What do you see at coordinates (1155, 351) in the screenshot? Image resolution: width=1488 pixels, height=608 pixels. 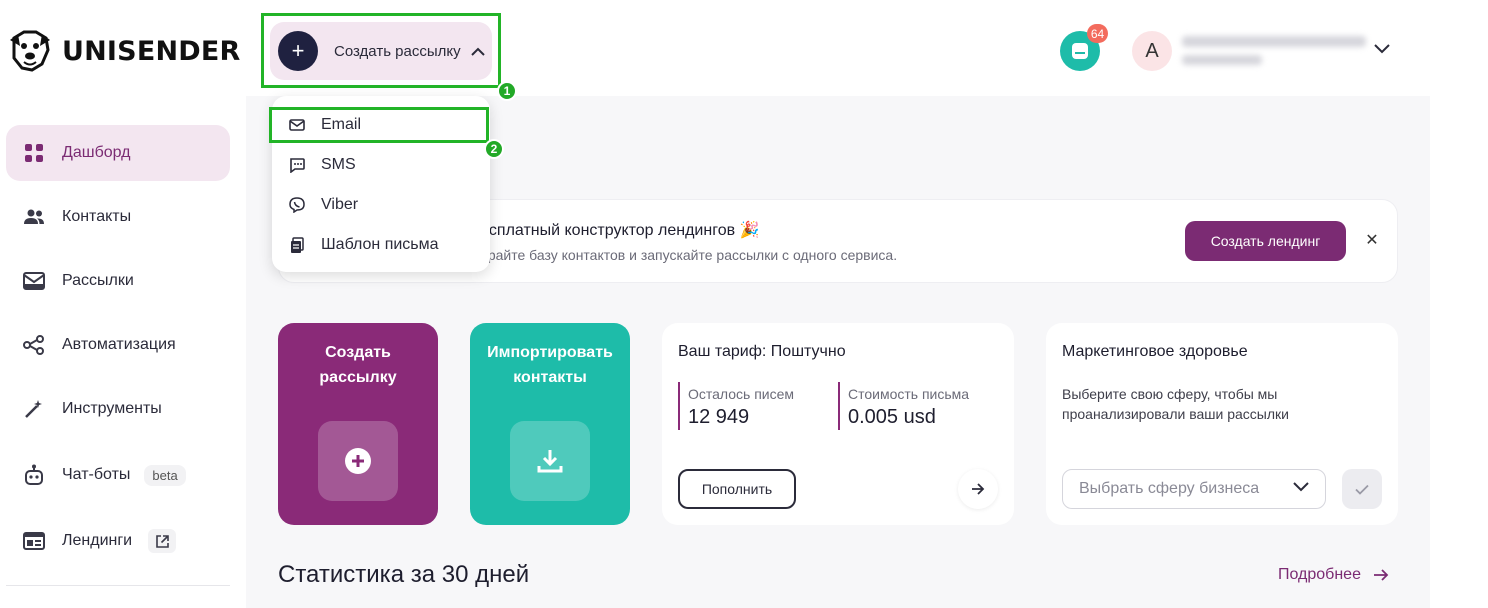 I see `health-title: Маркетинговое здоровье` at bounding box center [1155, 351].